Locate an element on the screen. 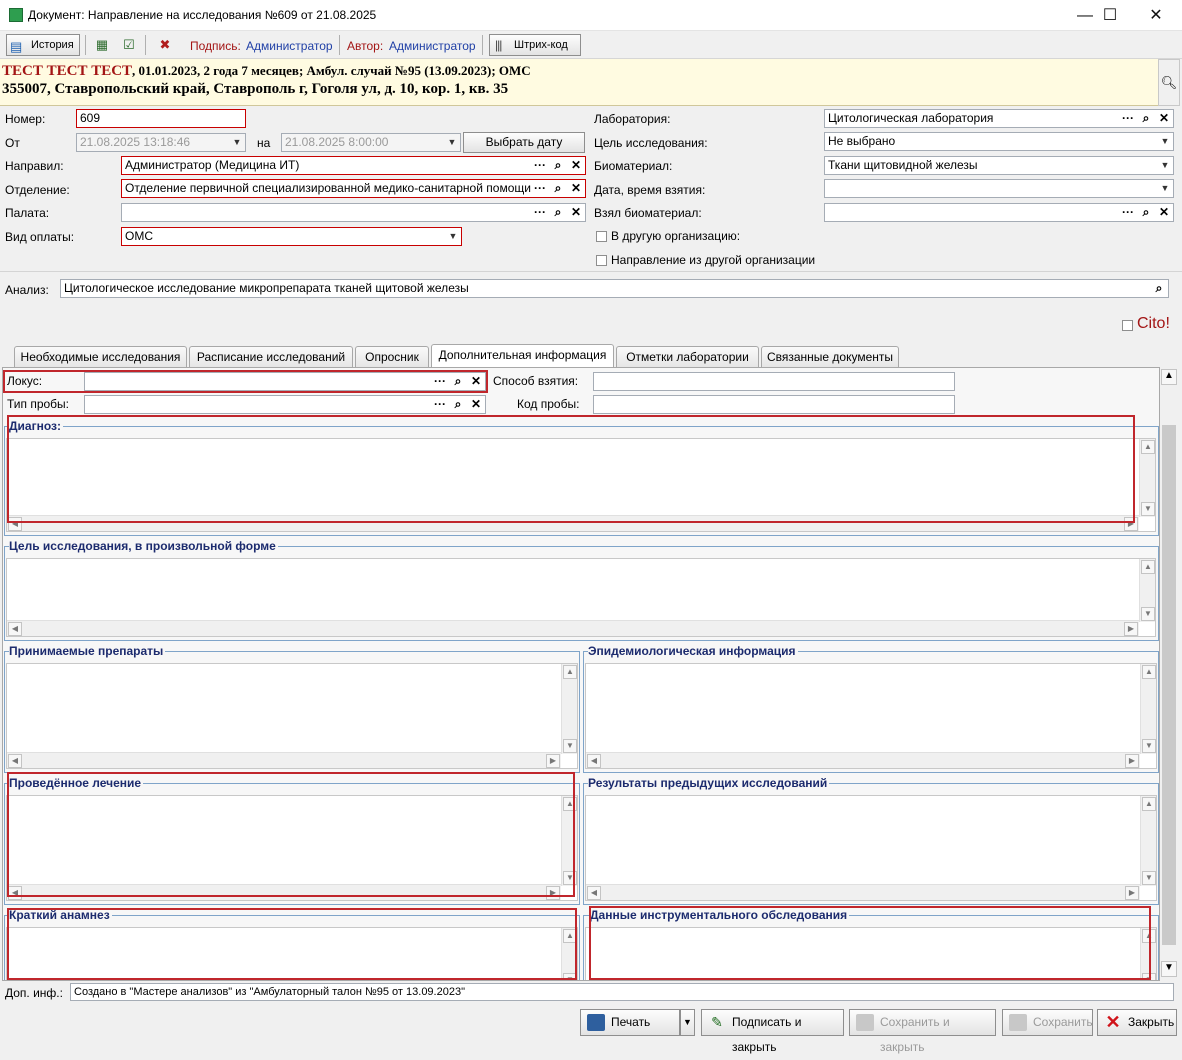  tab-lab-marks: Отметки лаборатории is located at coordinates (687, 356).